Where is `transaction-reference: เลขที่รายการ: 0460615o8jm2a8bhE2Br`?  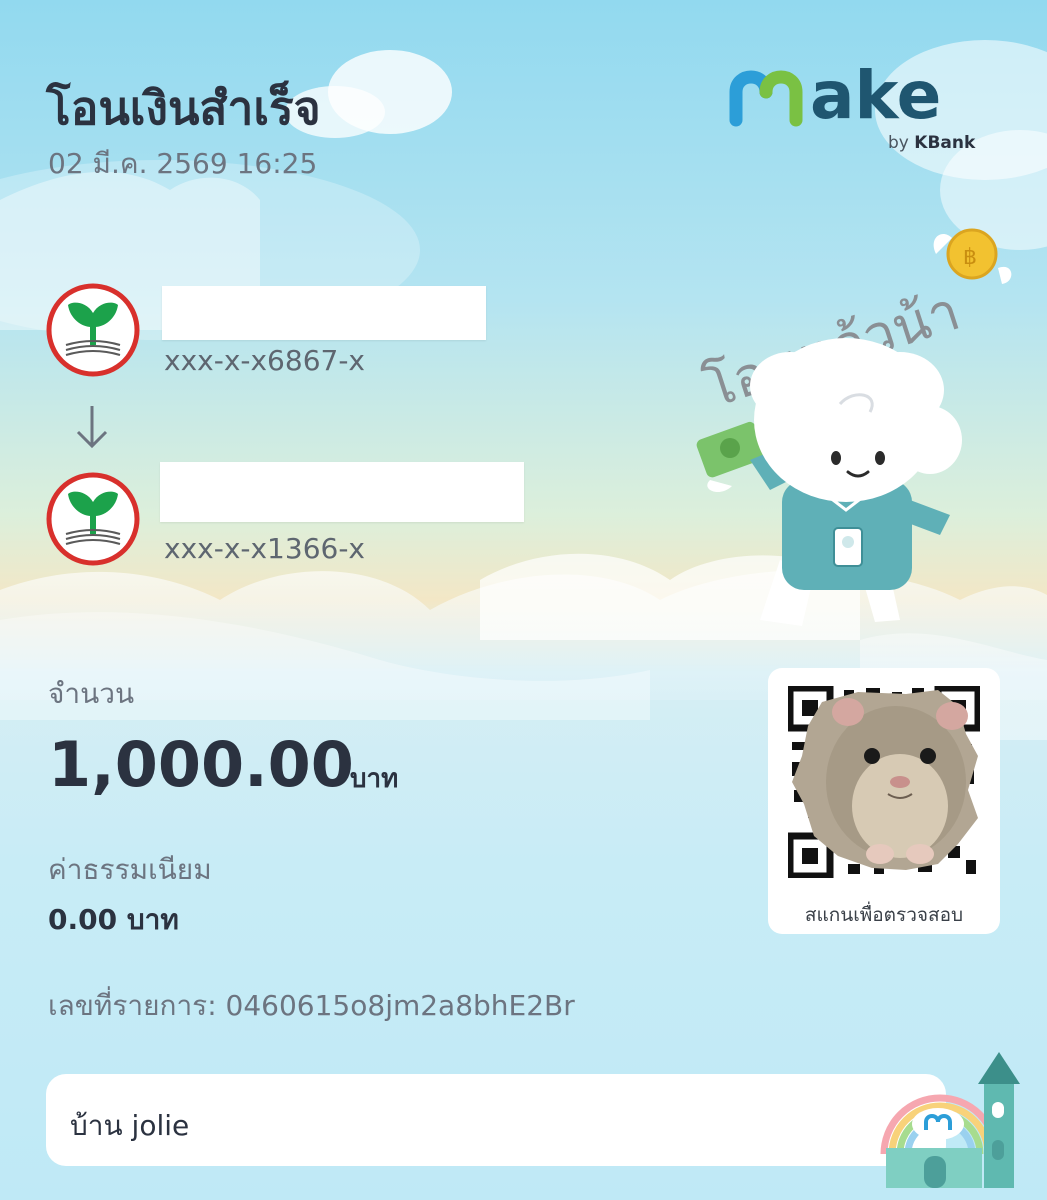
transaction-reference: เลขที่รายการ: 0460615o8jm2a8bhE2Br is located at coordinates (311, 1005).